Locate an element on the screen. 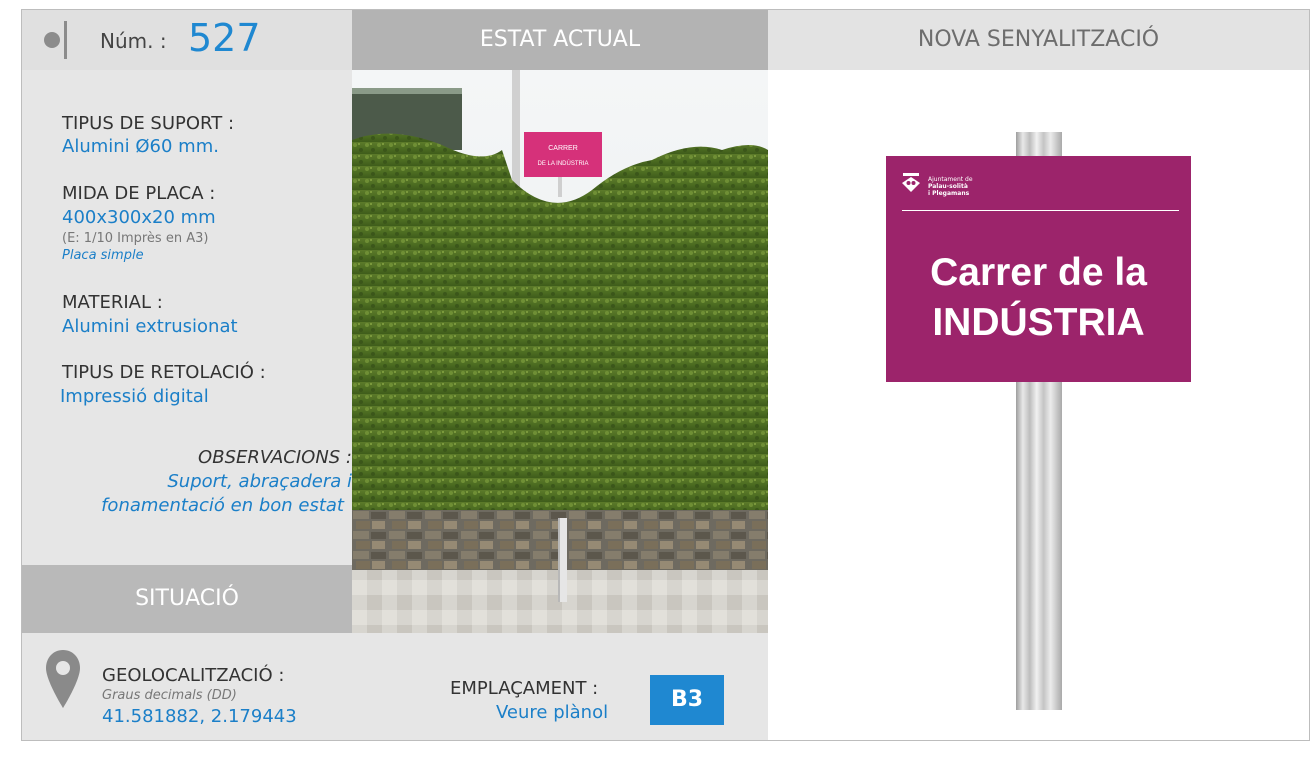 The width and height of the screenshot is (1315, 758). plate-organization: Ajuntament de Palau-solità i Plegamans is located at coordinates (950, 186).